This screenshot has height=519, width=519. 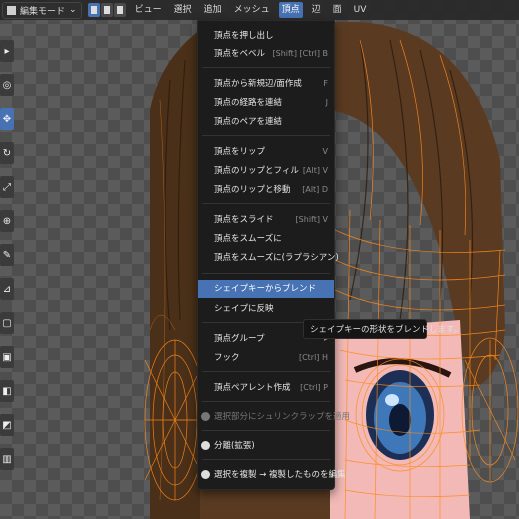 What do you see at coordinates (244, 309) in the screenshot?
I see `menu-item-label: シェイプに反映` at bounding box center [244, 309].